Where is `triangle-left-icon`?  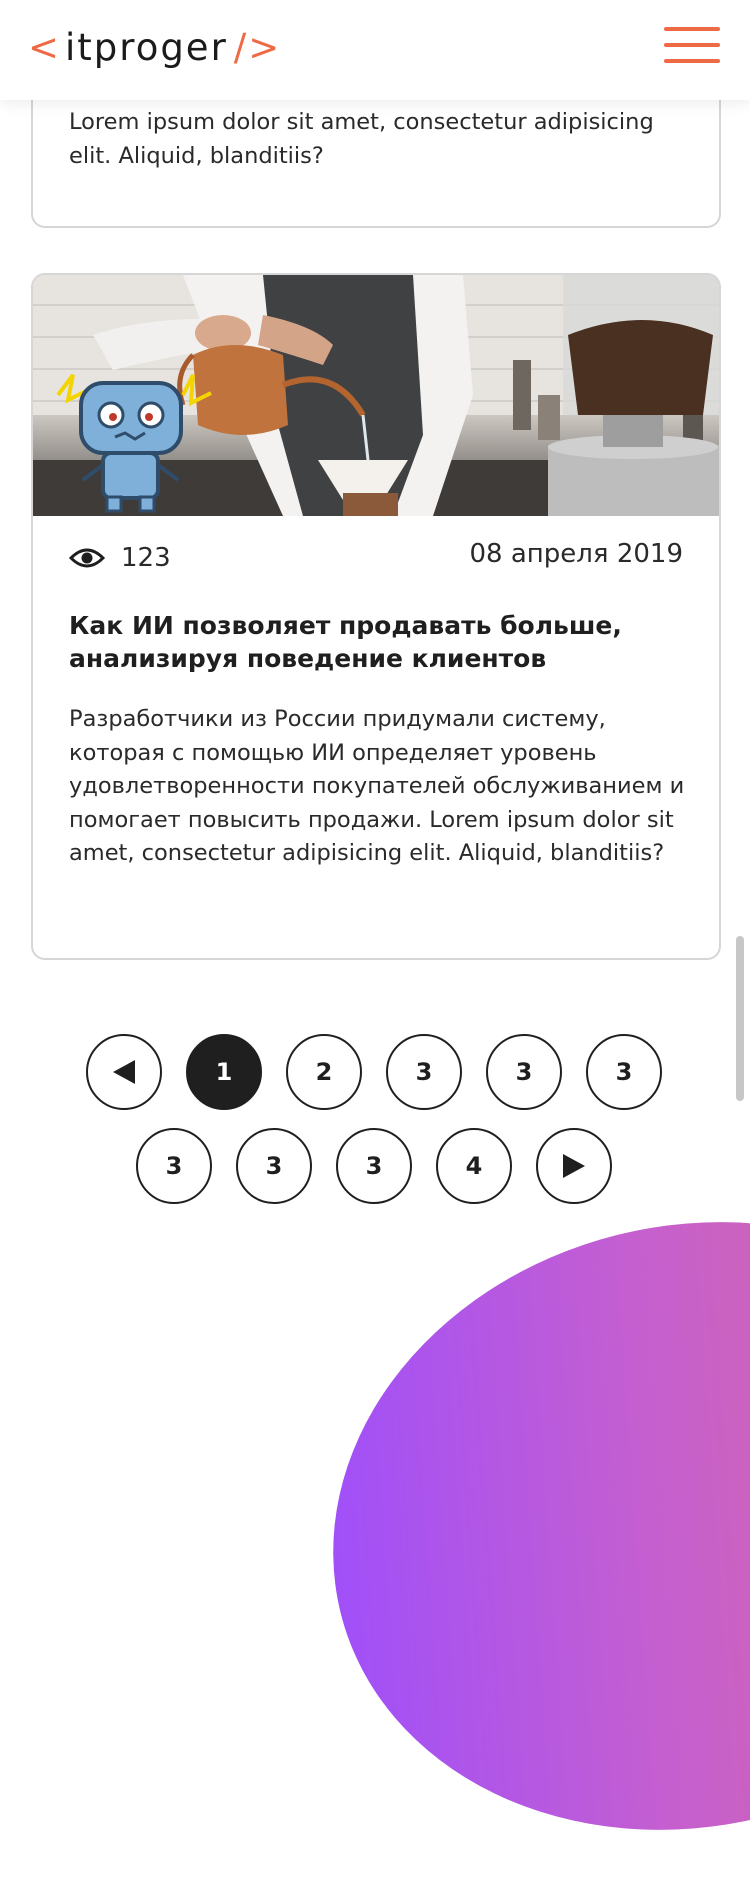 triangle-left-icon is located at coordinates (124, 1072).